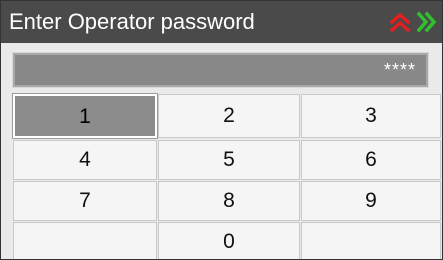 This screenshot has width=443, height=260. Describe the element at coordinates (85, 116) in the screenshot. I see `key-1: 1` at that location.